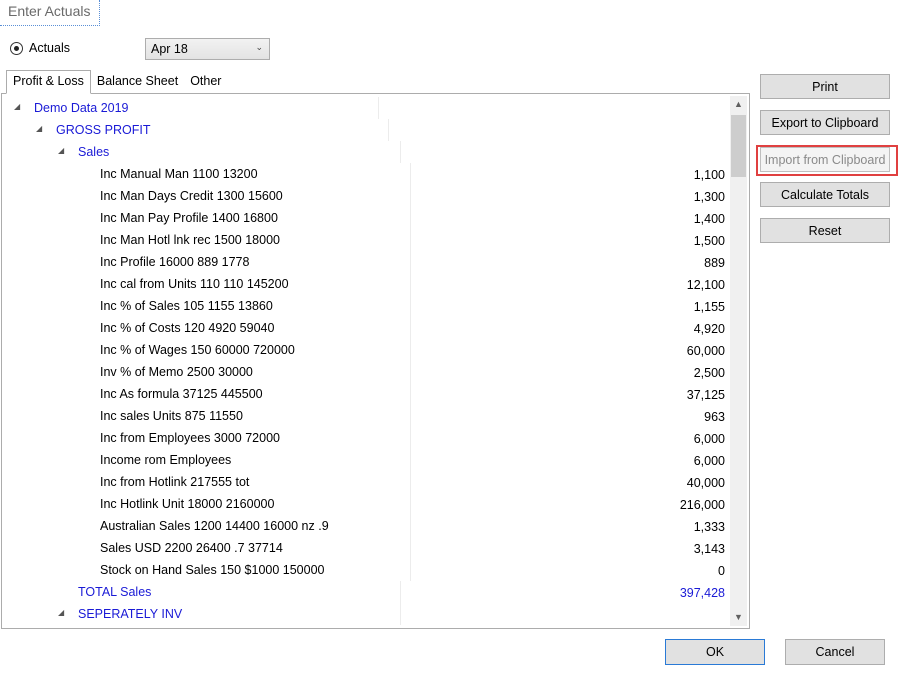  What do you see at coordinates (48, 82) in the screenshot?
I see `tab-profit-loss: Profit & Loss` at bounding box center [48, 82].